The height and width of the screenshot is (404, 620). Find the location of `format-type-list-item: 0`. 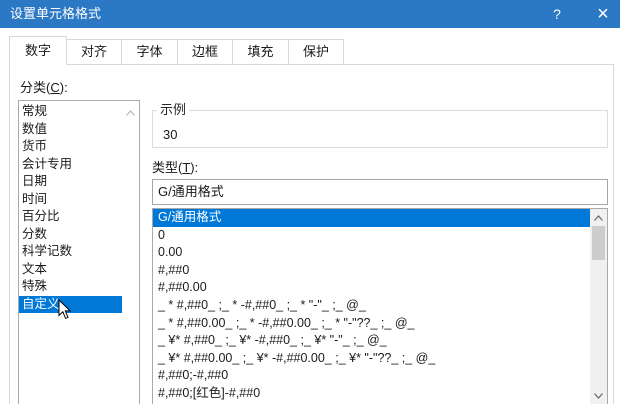

format-type-list-item: 0 is located at coordinates (371, 236).